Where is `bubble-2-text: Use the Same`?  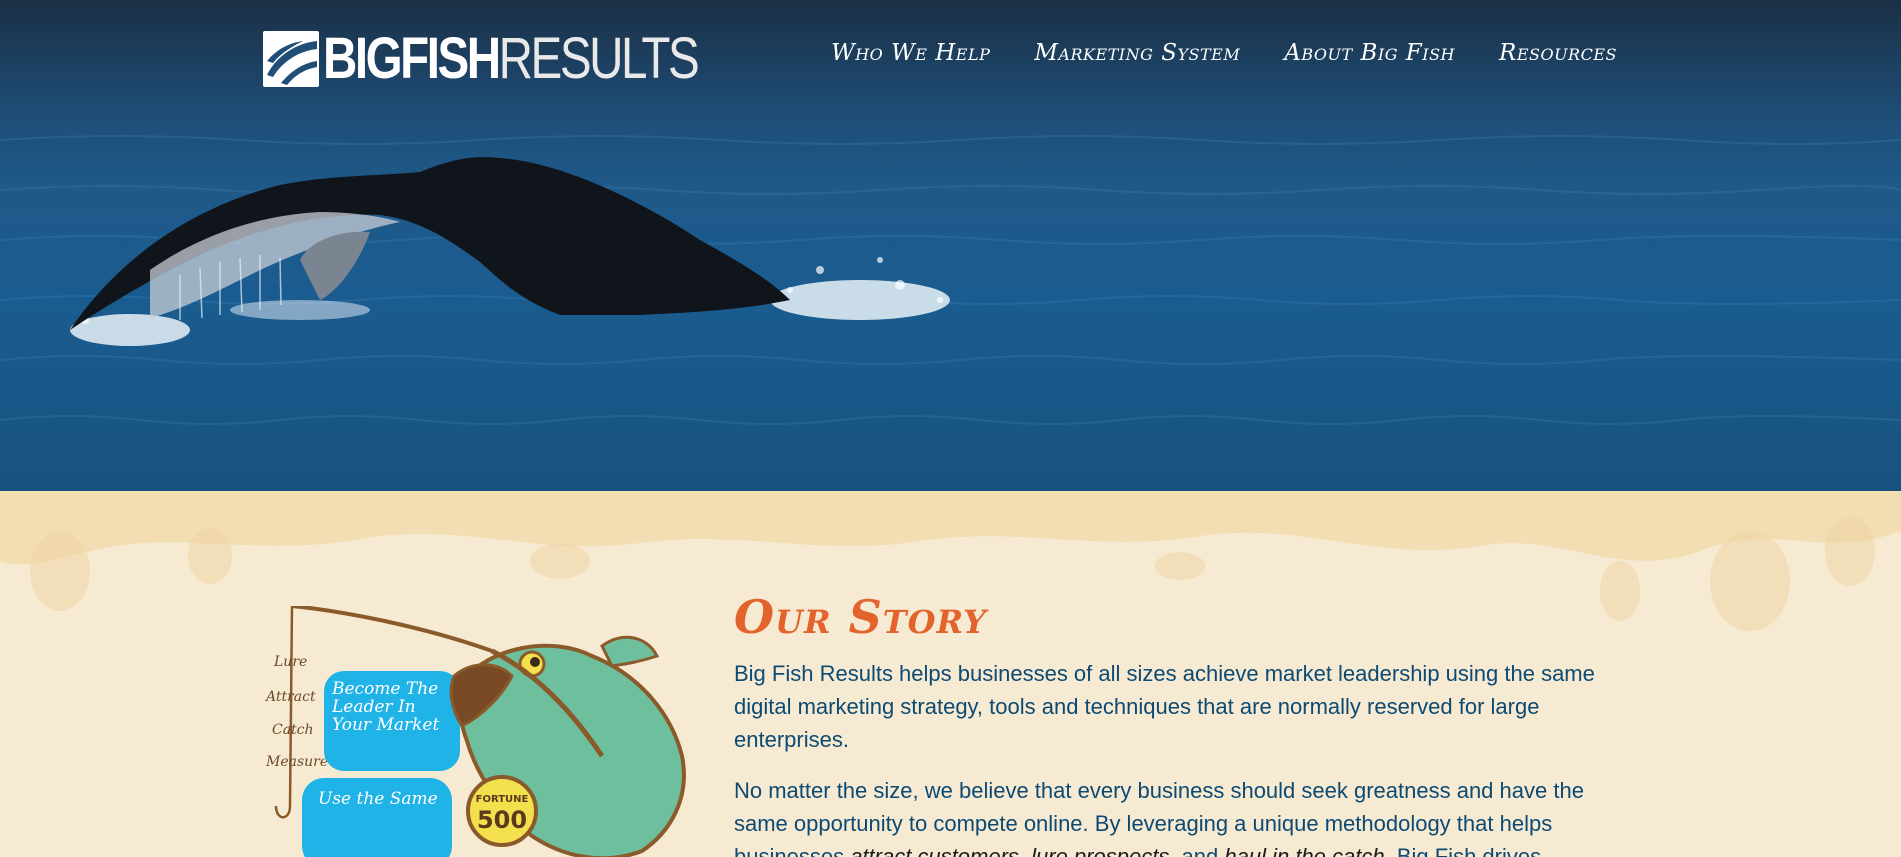
bubble-2-text: Use the Same is located at coordinates (378, 799).